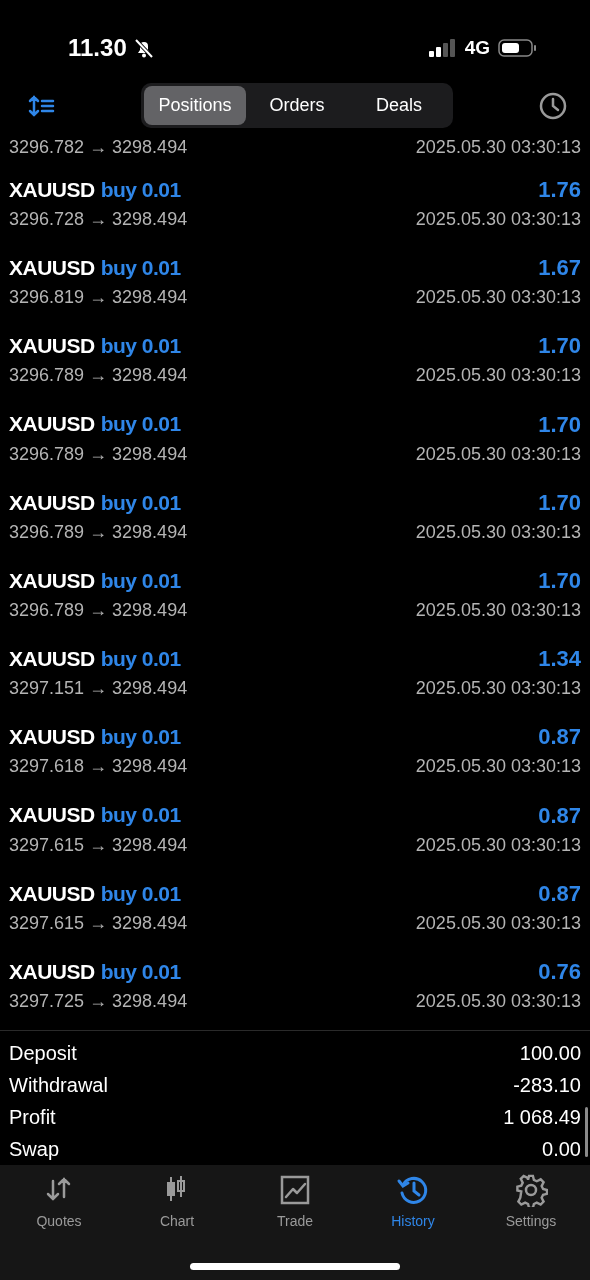 This screenshot has height=1280, width=590. Describe the element at coordinates (561, 1150) in the screenshot. I see `summary-value: 0.00` at that location.